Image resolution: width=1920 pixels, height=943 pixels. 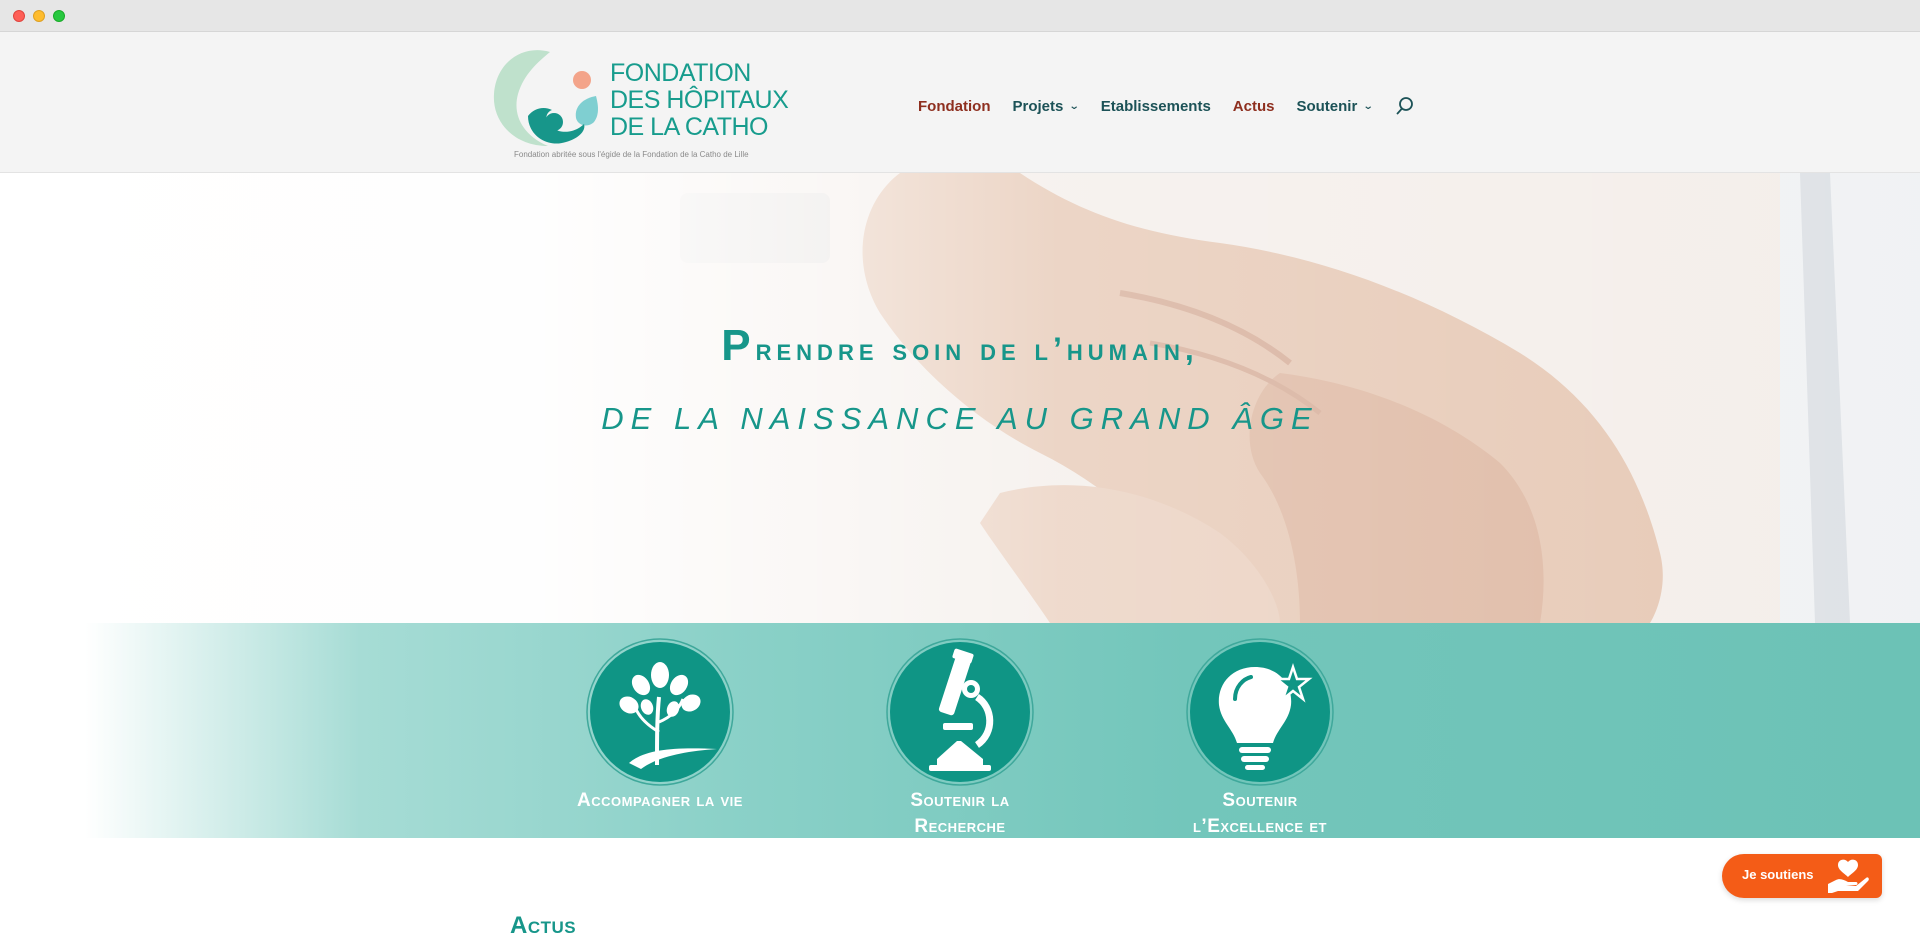 I want to click on nav-item-fondation: Fondation, so click(x=954, y=106).